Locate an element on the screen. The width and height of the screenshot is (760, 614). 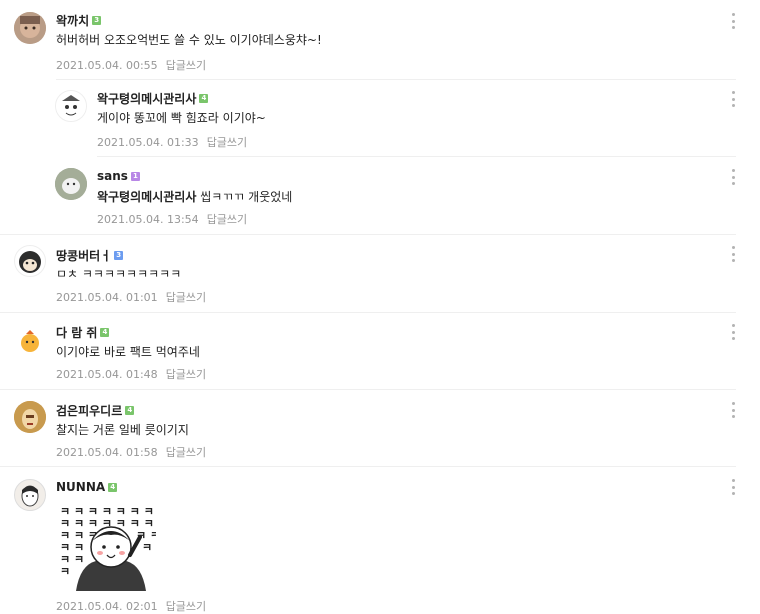
comment-text: 허버허버 오조오억번도 쓸 수 있노 이기야데스웅챠~! is located at coordinates (189, 40).